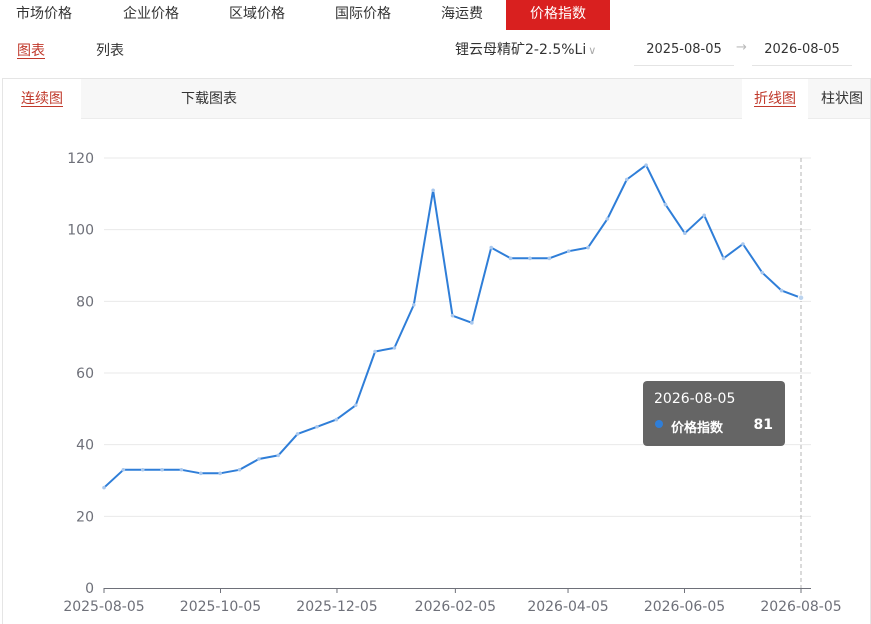 Image resolution: width=871 pixels, height=624 pixels. What do you see at coordinates (85, 446) in the screenshot?
I see `y-tick-label: 40` at bounding box center [85, 446].